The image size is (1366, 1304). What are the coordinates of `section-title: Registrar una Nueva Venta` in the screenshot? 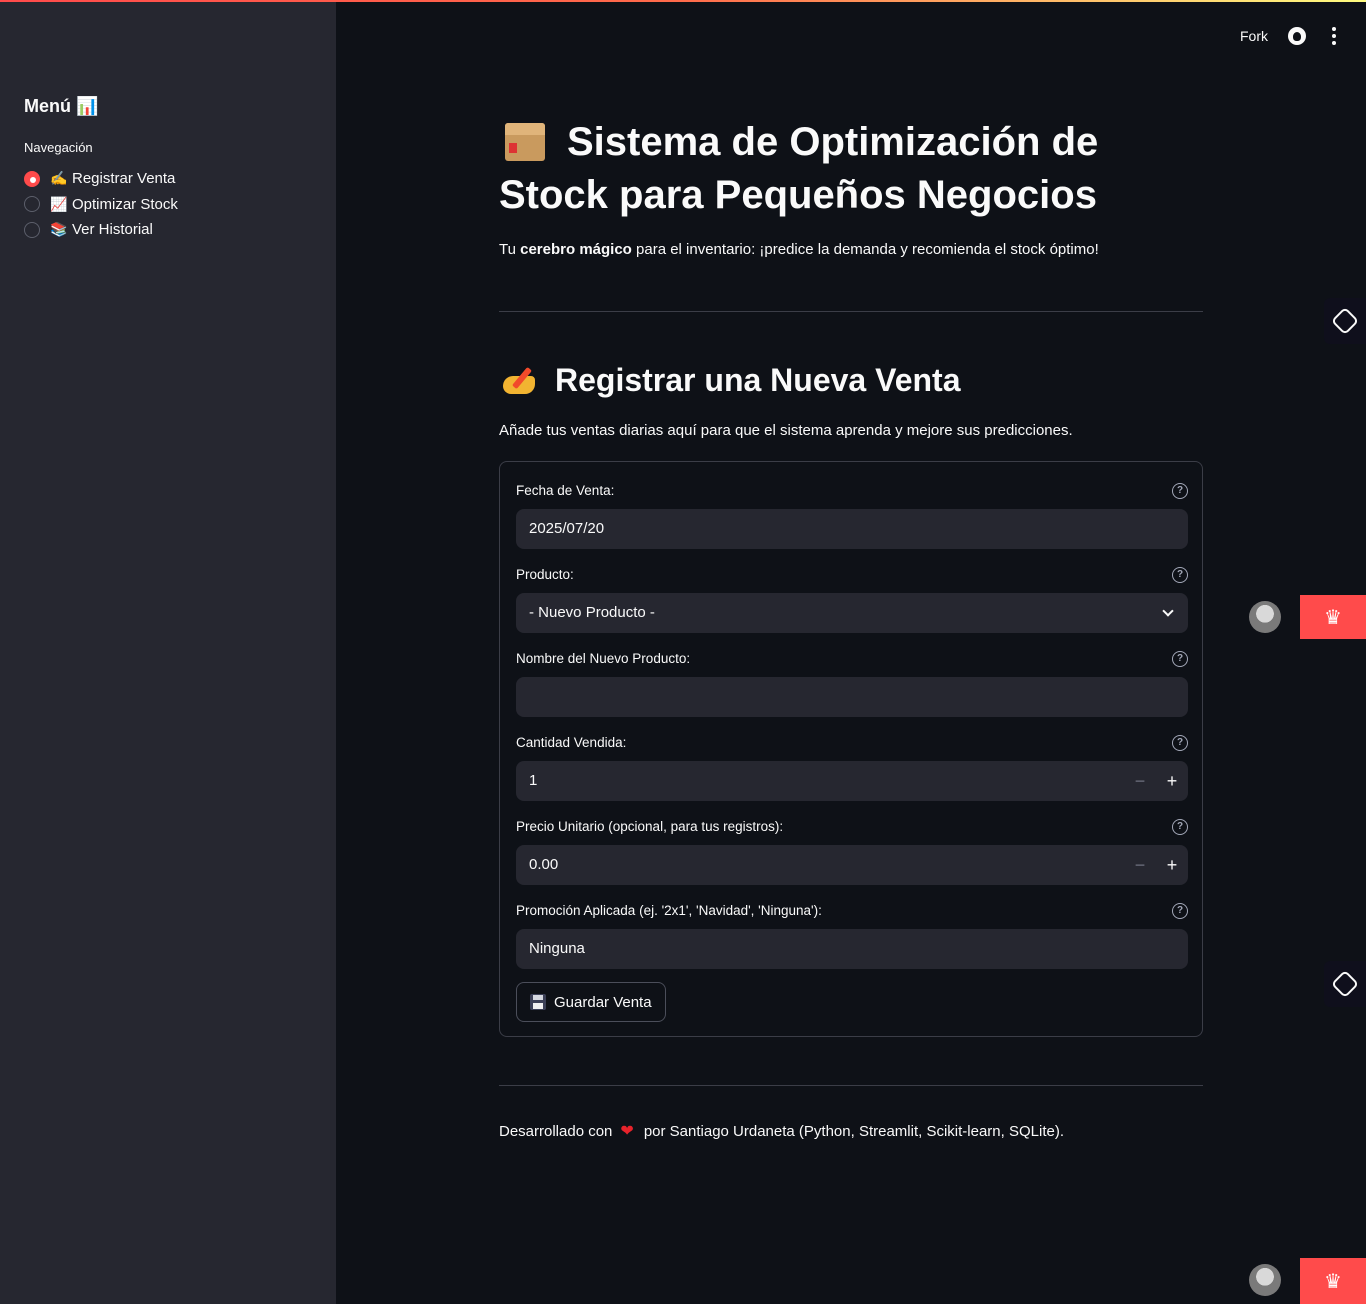 It's located at (729, 380).